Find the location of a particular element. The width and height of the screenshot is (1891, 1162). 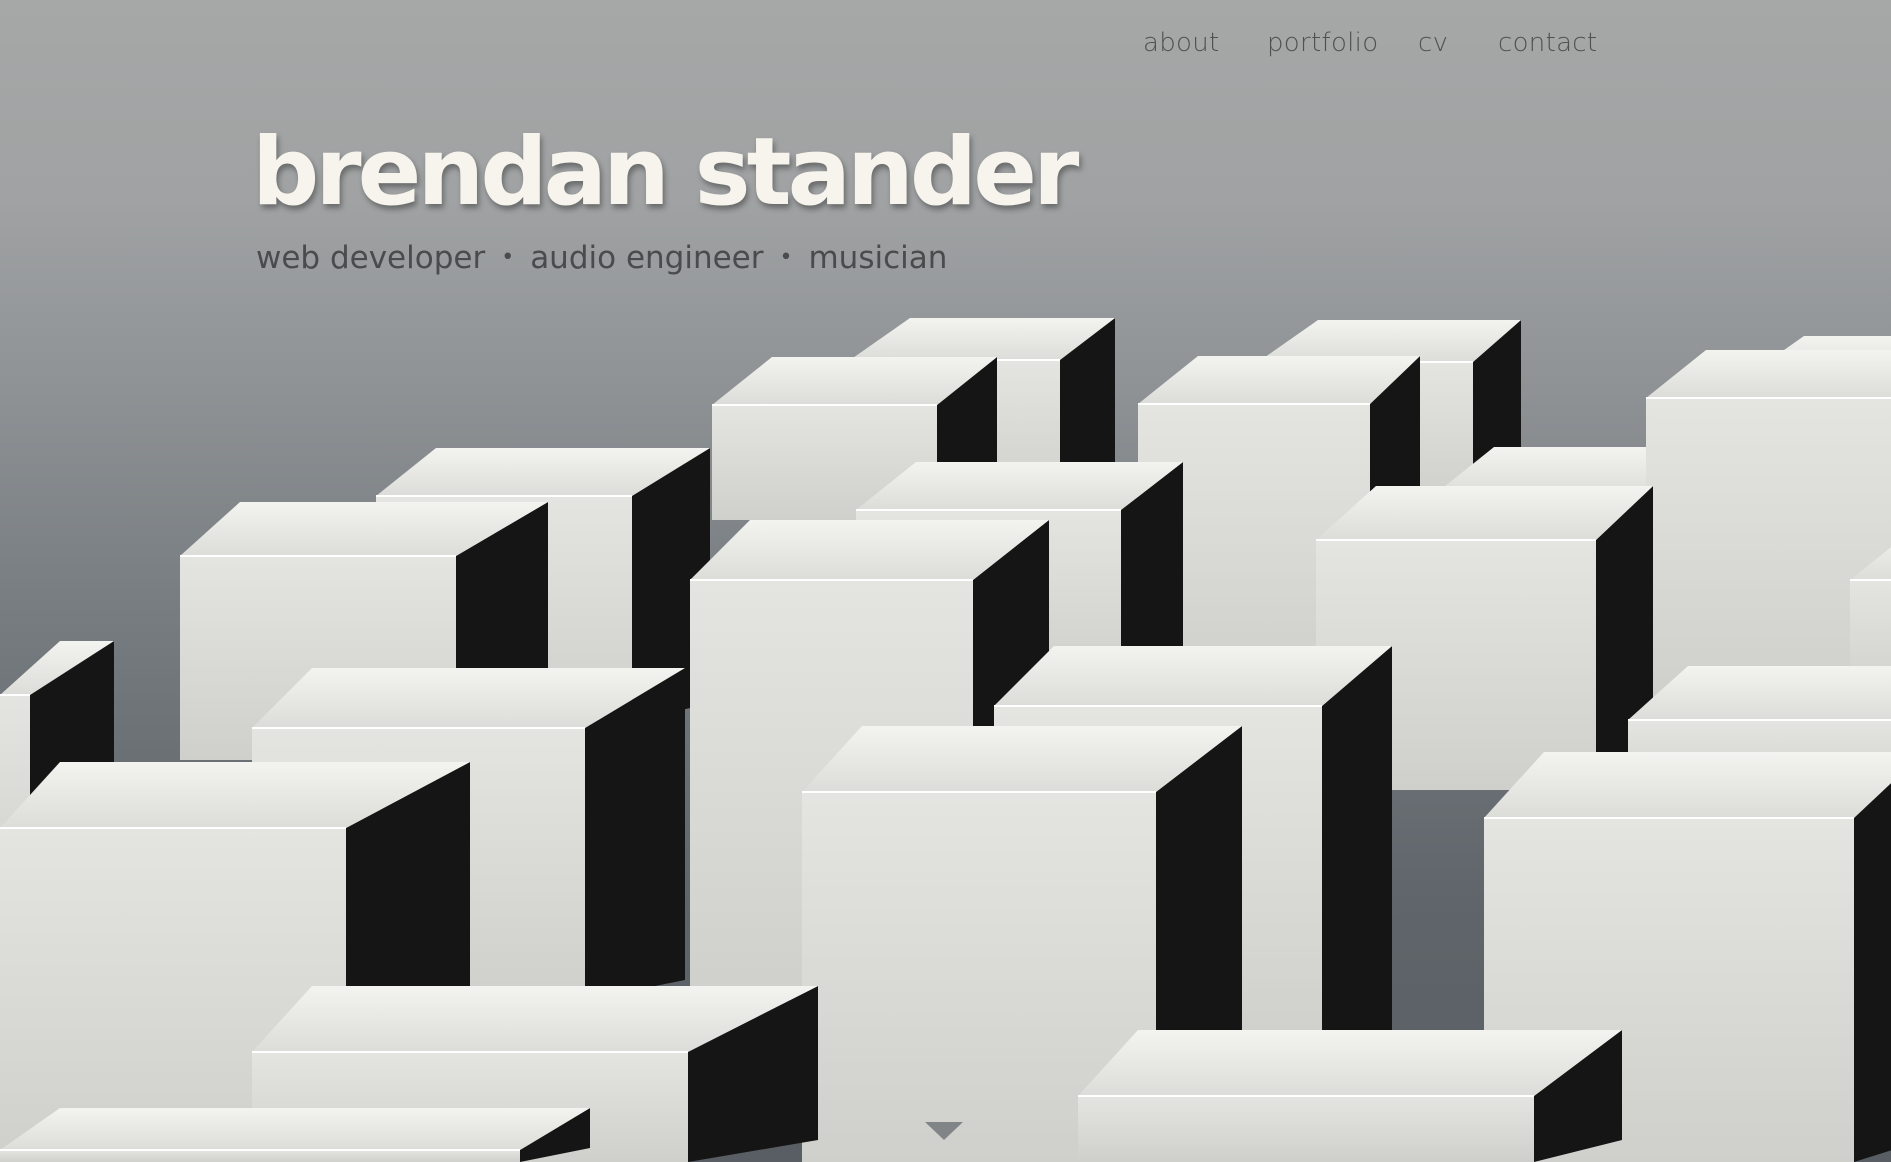

role-subtitle: web developer • audio engineer • musician is located at coordinates (601, 258).